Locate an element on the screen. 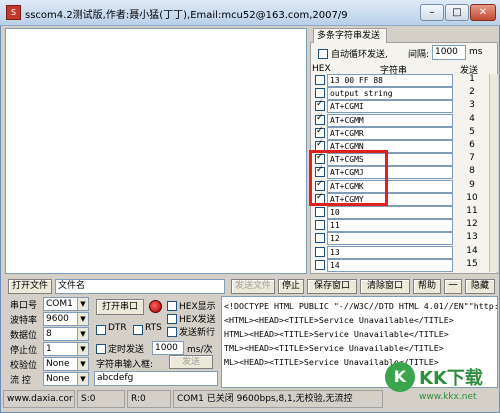  port-select: COM1 ▼ is located at coordinates (66, 304).